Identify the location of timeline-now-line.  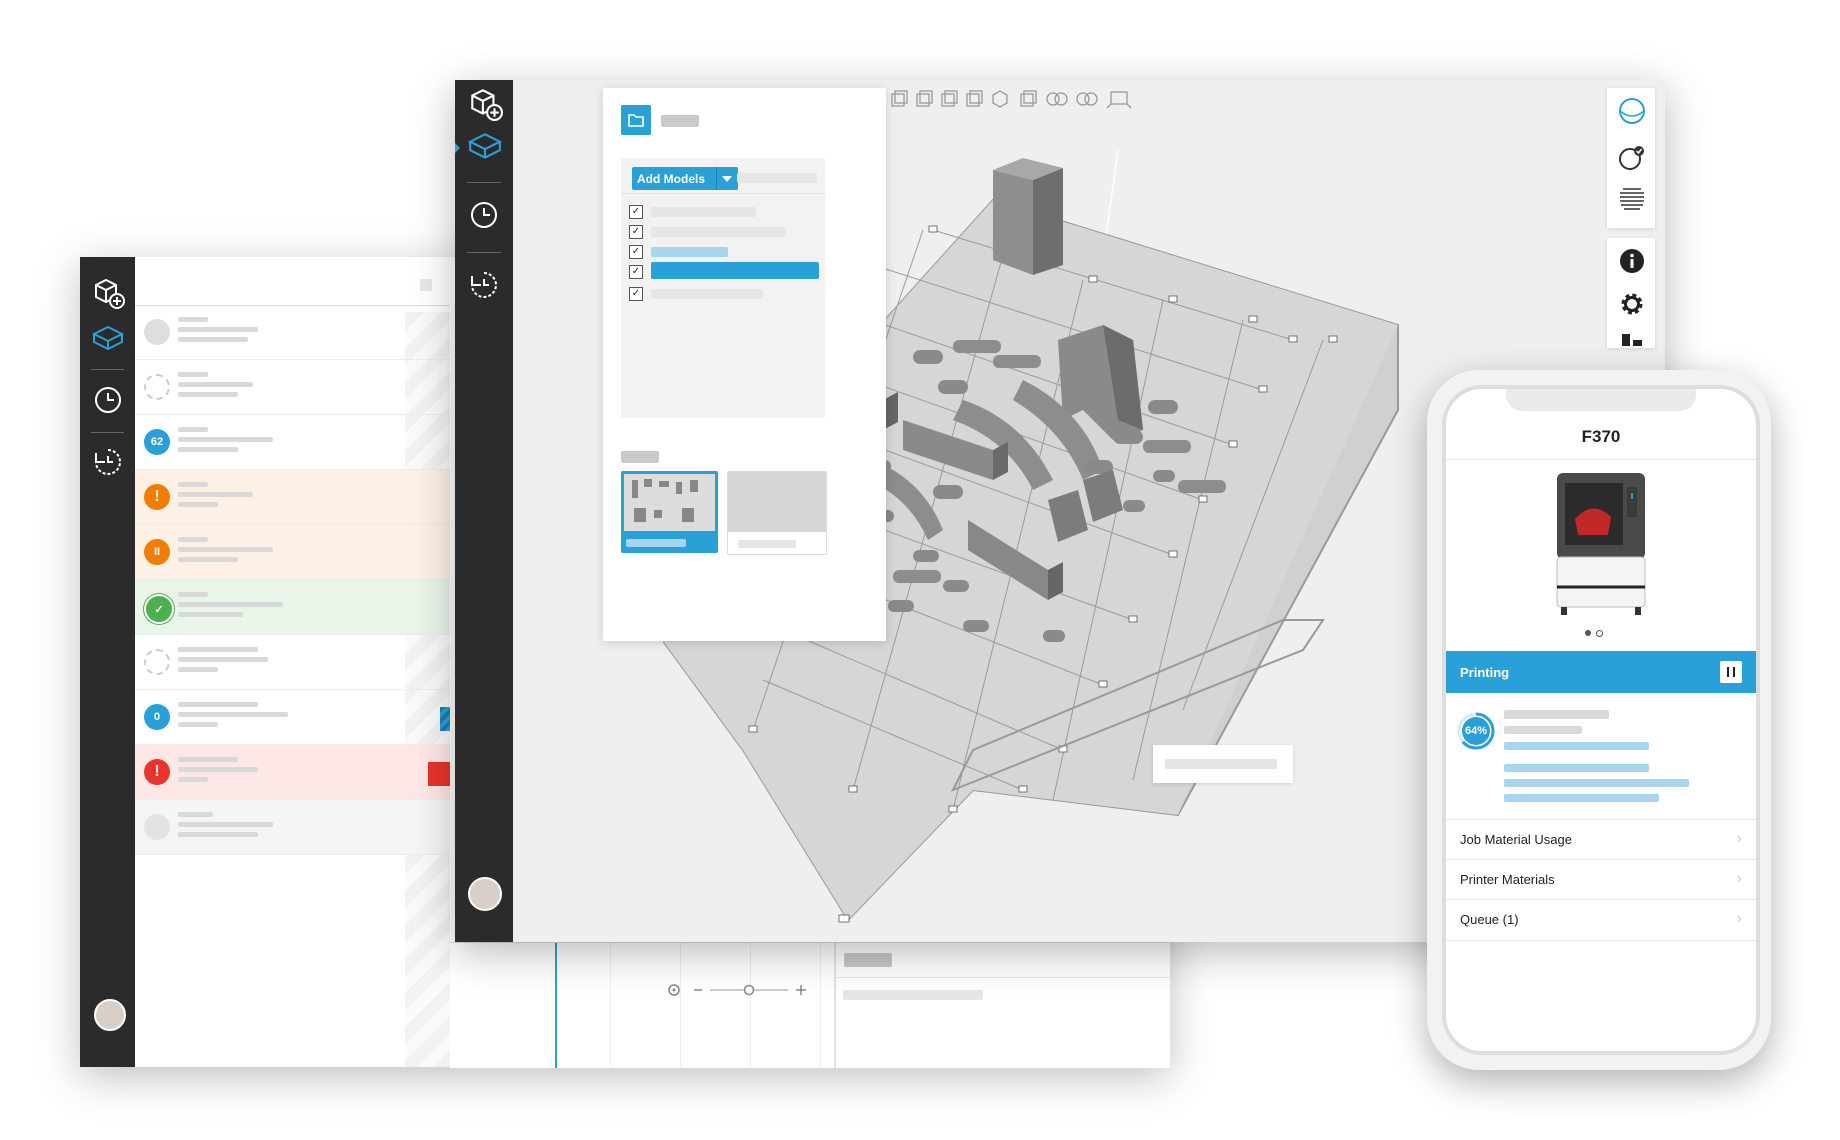
(556, 1005).